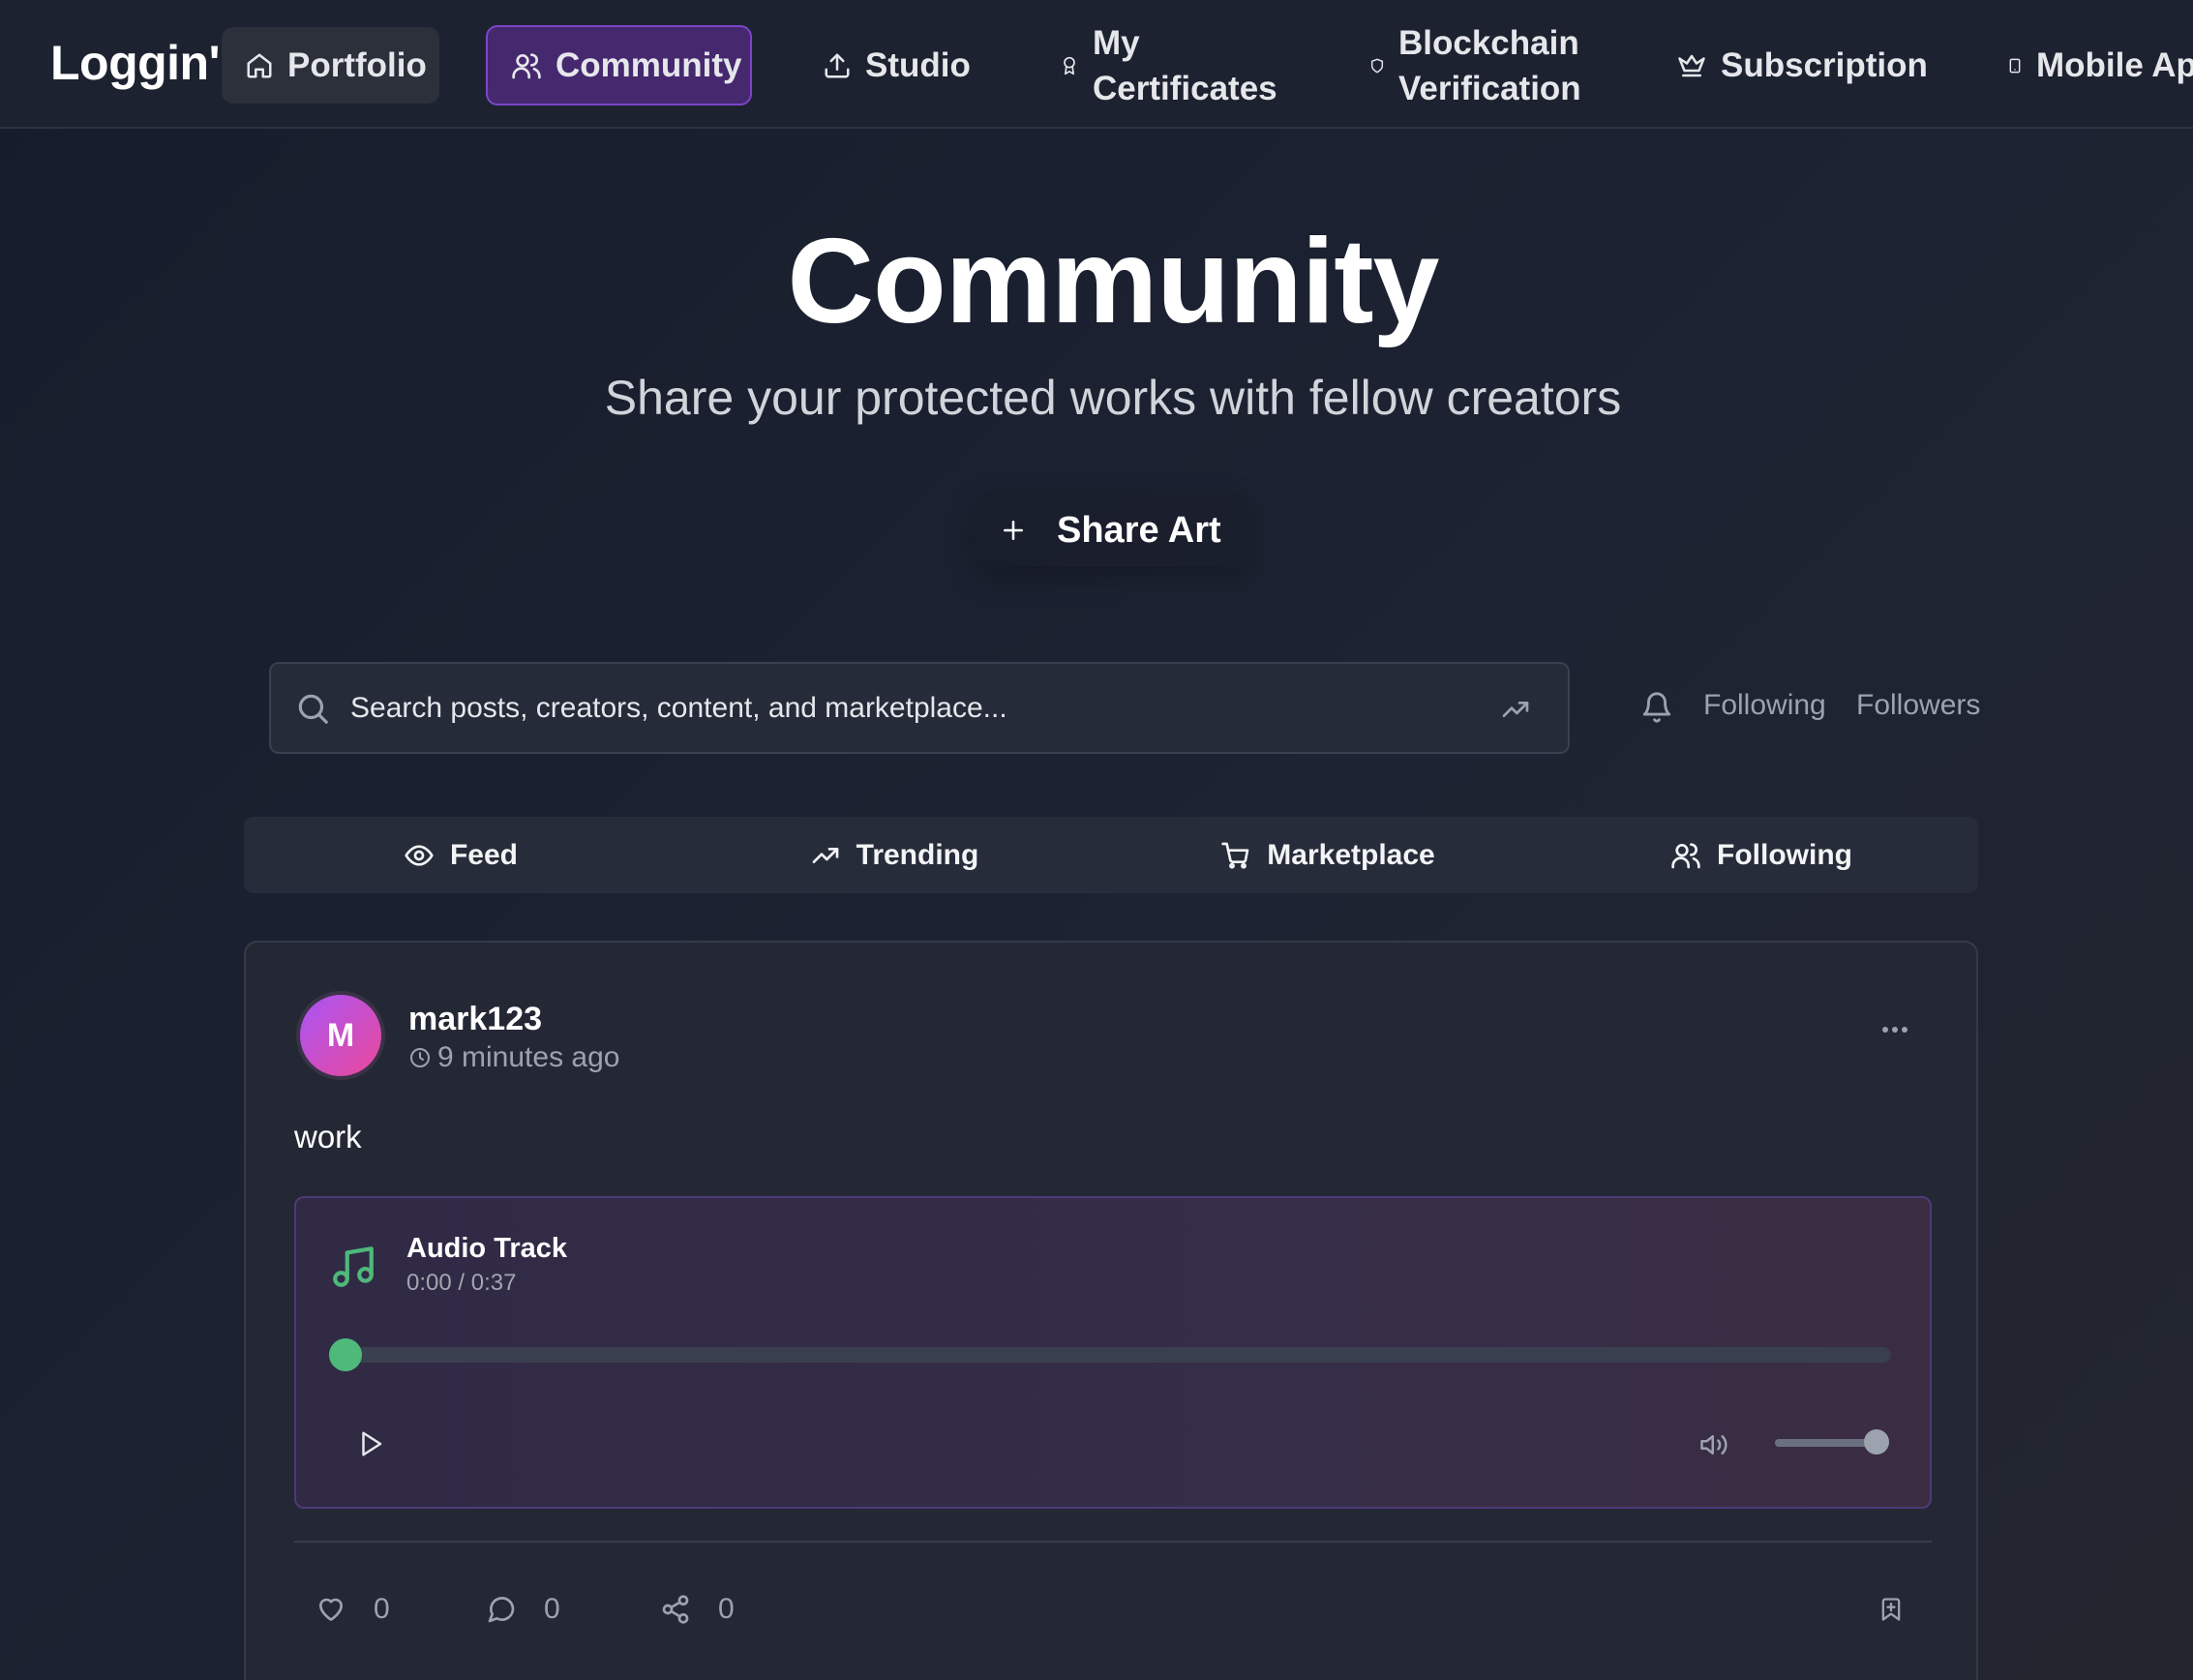  Describe the element at coordinates (1656, 708) in the screenshot. I see `bell-icon` at that location.